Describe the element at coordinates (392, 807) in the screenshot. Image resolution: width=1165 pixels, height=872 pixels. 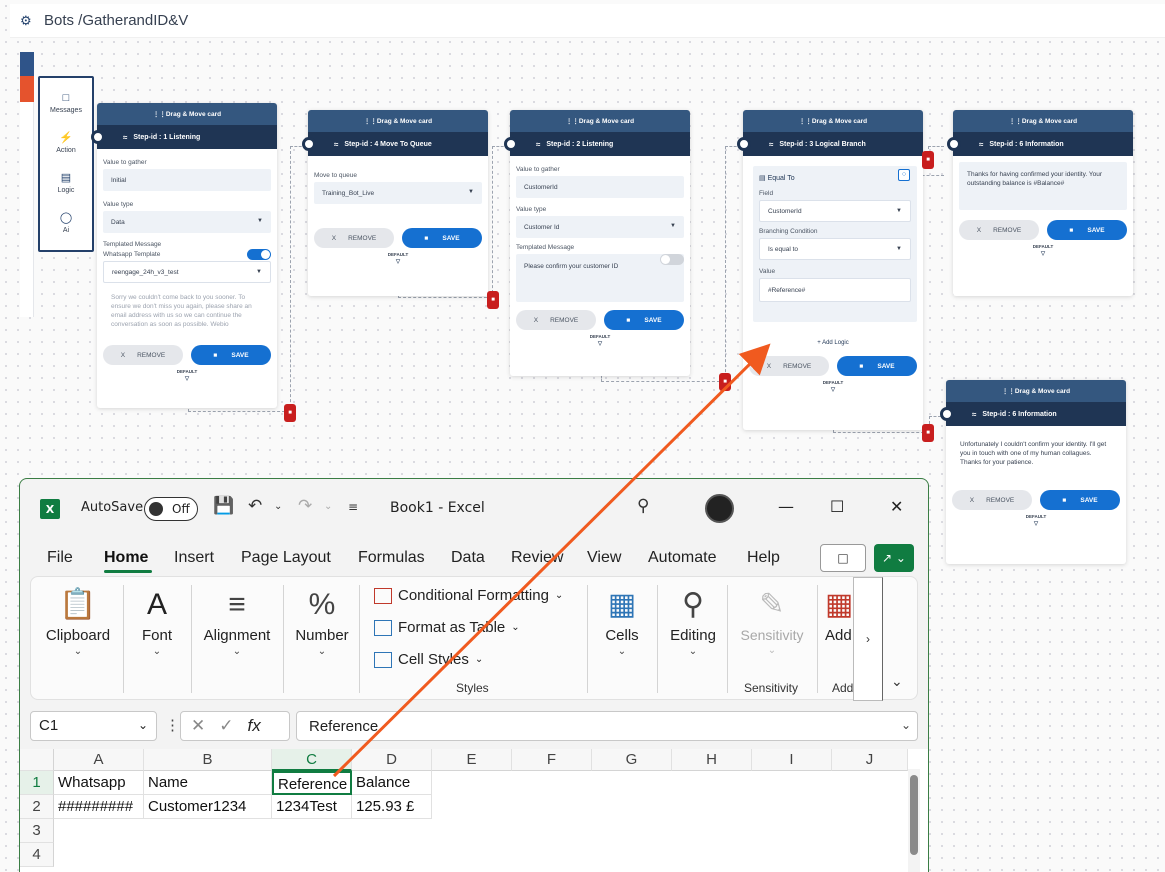
I see `cell-d2: 125.93 £` at that location.